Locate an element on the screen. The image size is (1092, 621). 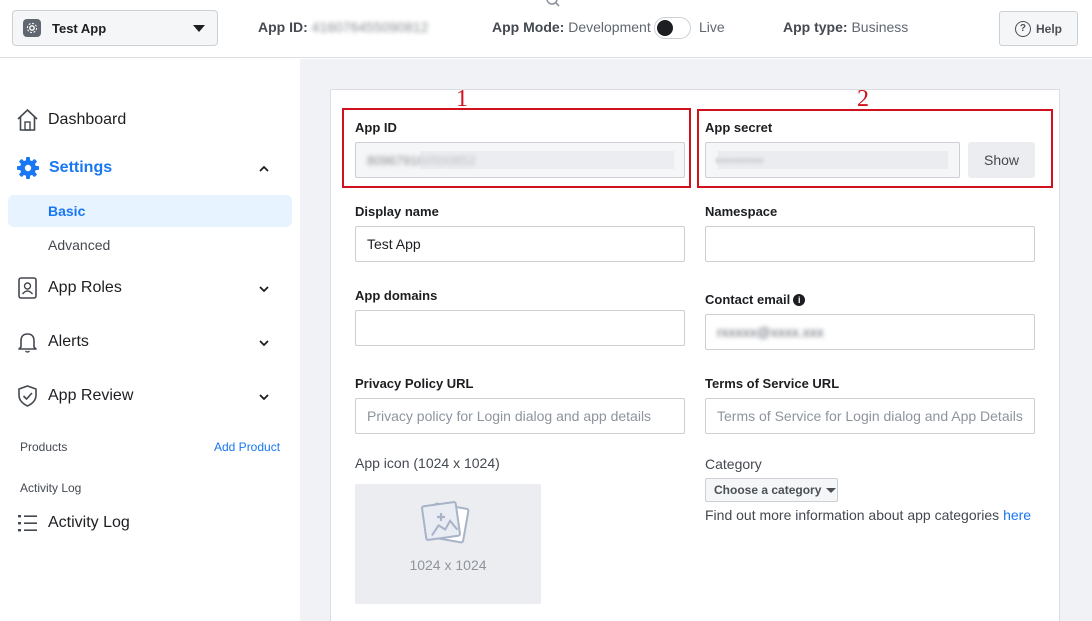
sidebar-label-dashboard: Dashboard is located at coordinates (87, 119).